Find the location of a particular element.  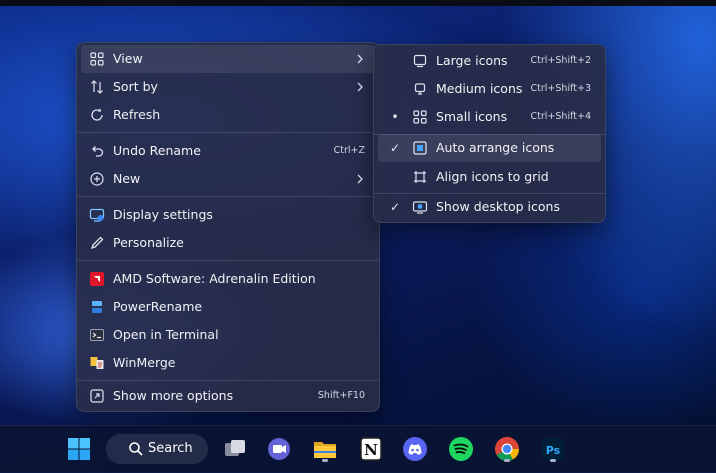

shortcut-label: Shift+F10 is located at coordinates (341, 395).